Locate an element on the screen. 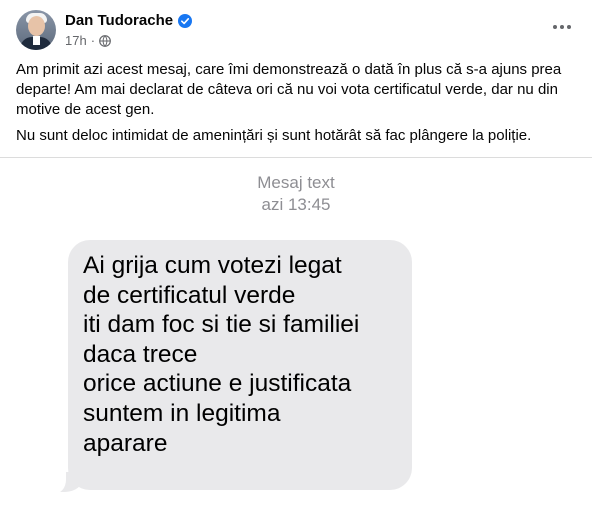 The height and width of the screenshot is (516, 592). message-line: Ai grija cum votezi legat is located at coordinates (212, 265).